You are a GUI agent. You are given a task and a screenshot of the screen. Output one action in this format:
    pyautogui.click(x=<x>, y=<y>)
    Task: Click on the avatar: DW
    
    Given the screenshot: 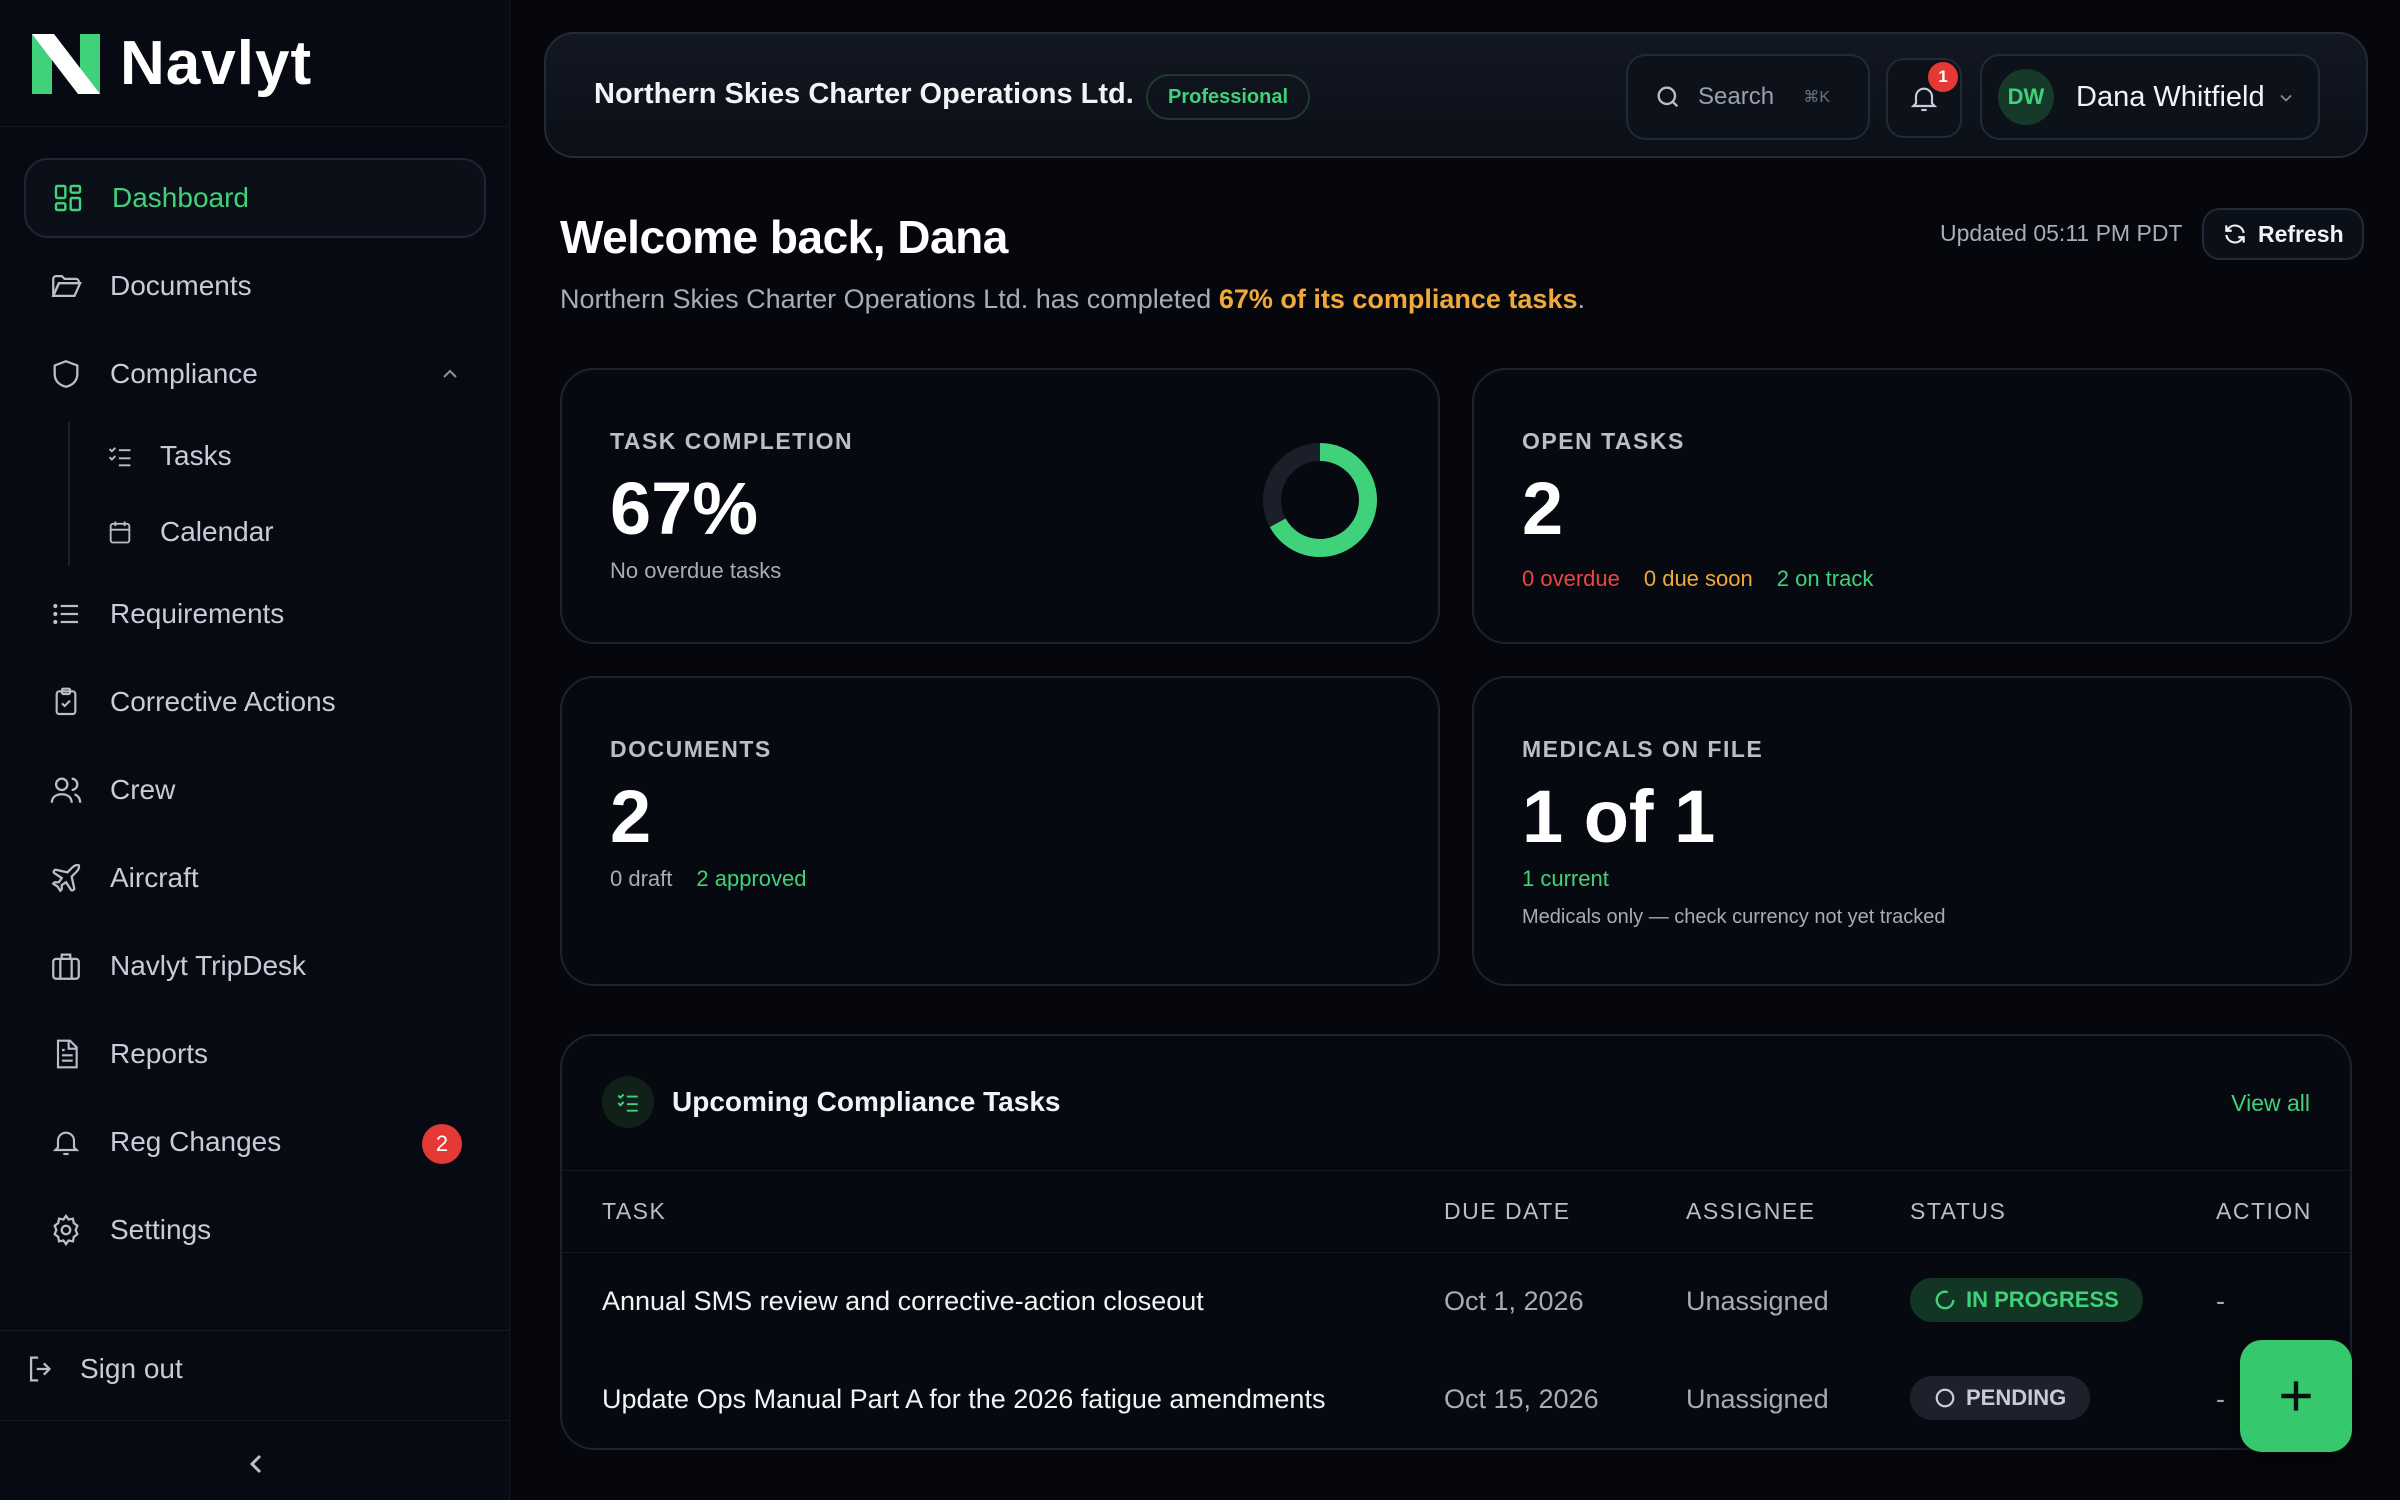 What is the action you would take?
    pyautogui.click(x=2026, y=97)
    